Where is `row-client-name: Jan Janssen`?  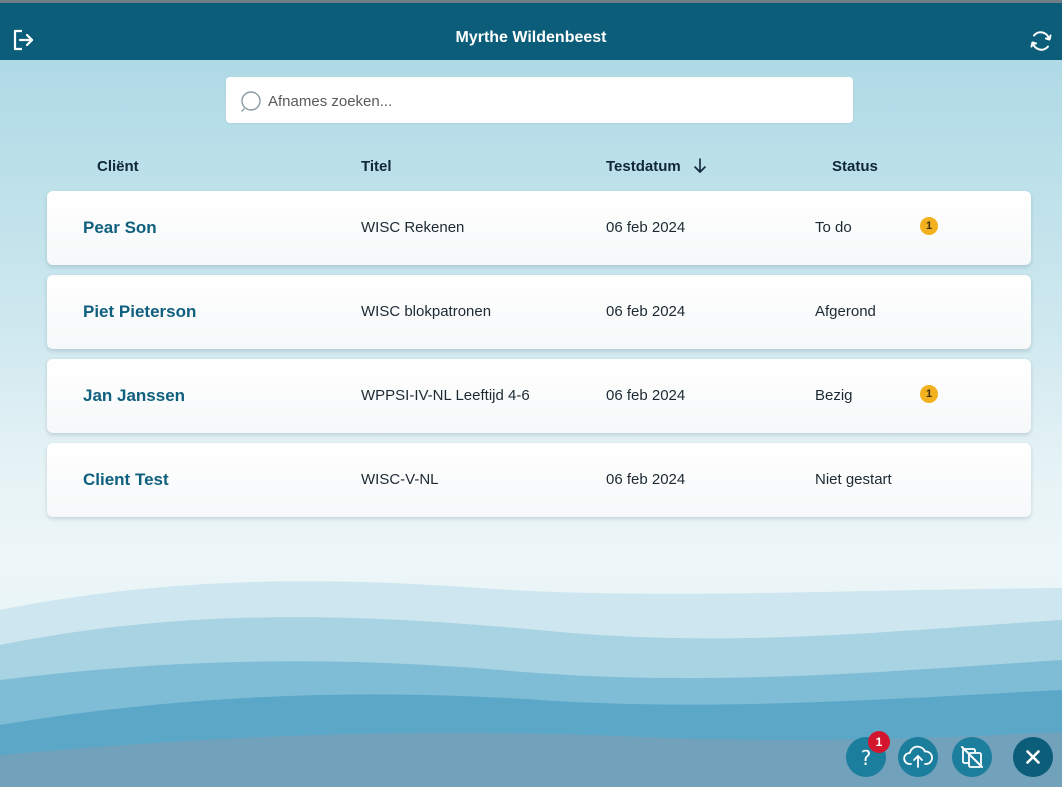 row-client-name: Jan Janssen is located at coordinates (134, 395).